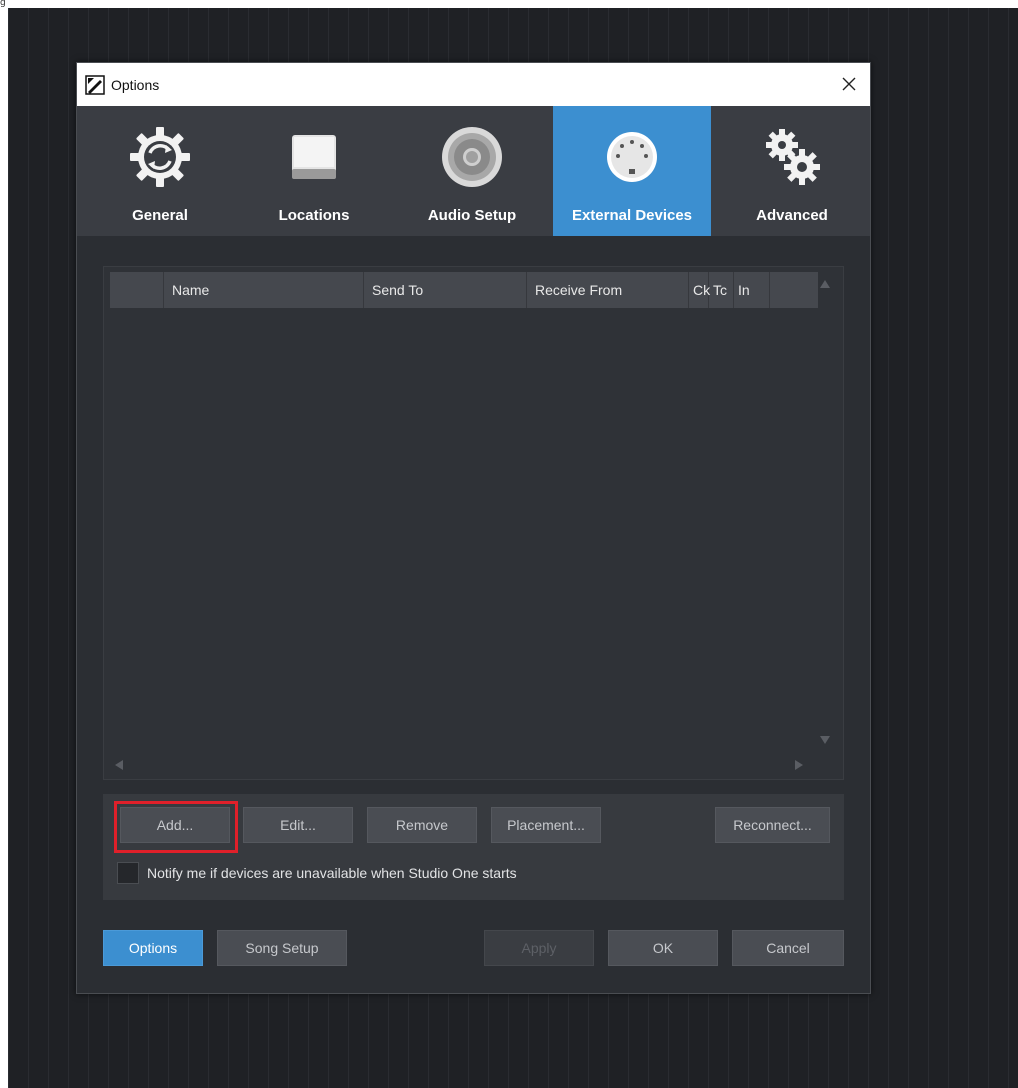 The width and height of the screenshot is (1018, 1088). I want to click on dialog-title: Options, so click(135, 84).